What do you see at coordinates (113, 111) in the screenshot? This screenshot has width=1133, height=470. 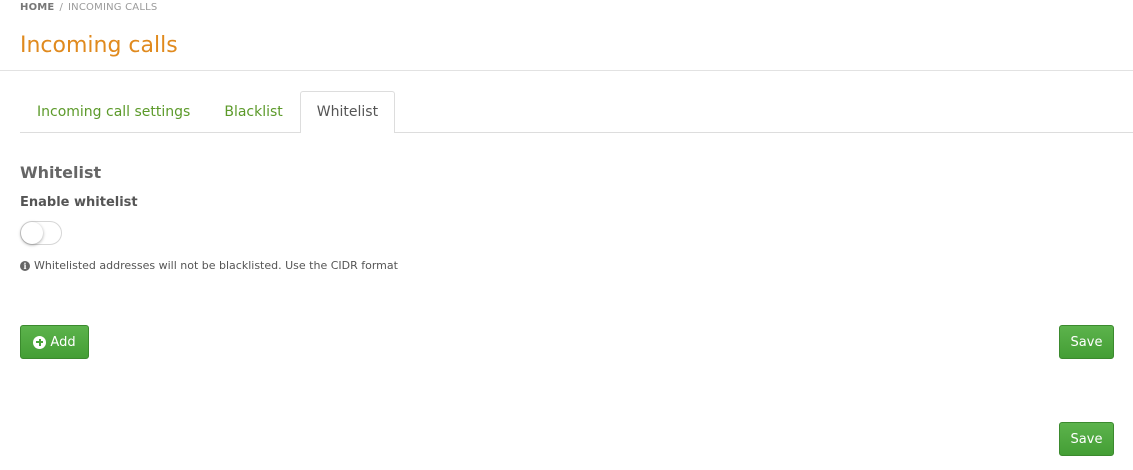 I see `tab-incoming-call-settings: Incoming call settings` at bounding box center [113, 111].